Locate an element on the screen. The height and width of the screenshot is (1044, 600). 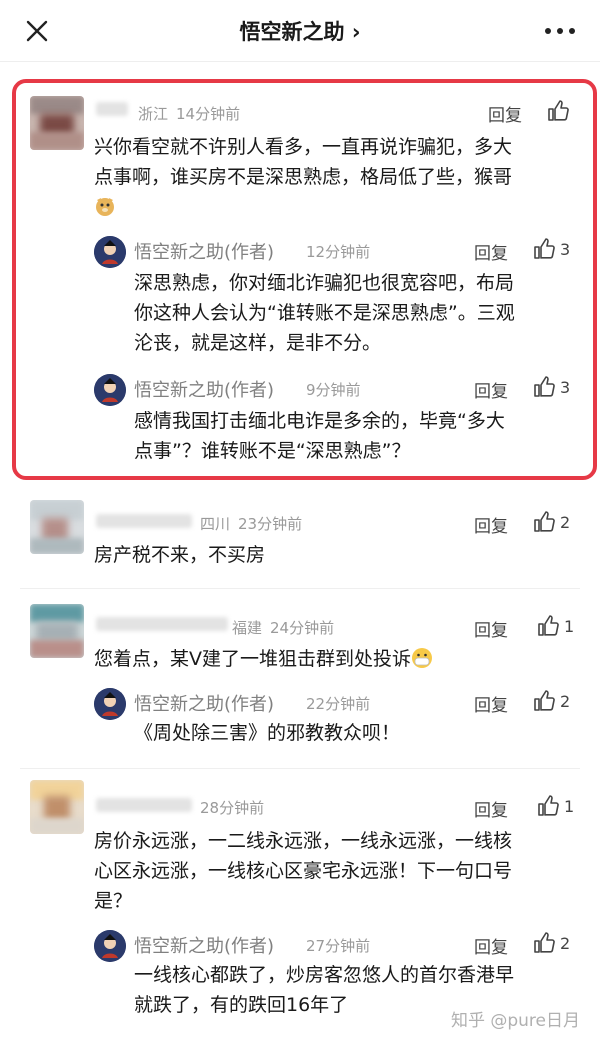
page-title: 悟空新之助 › is located at coordinates (300, 31).